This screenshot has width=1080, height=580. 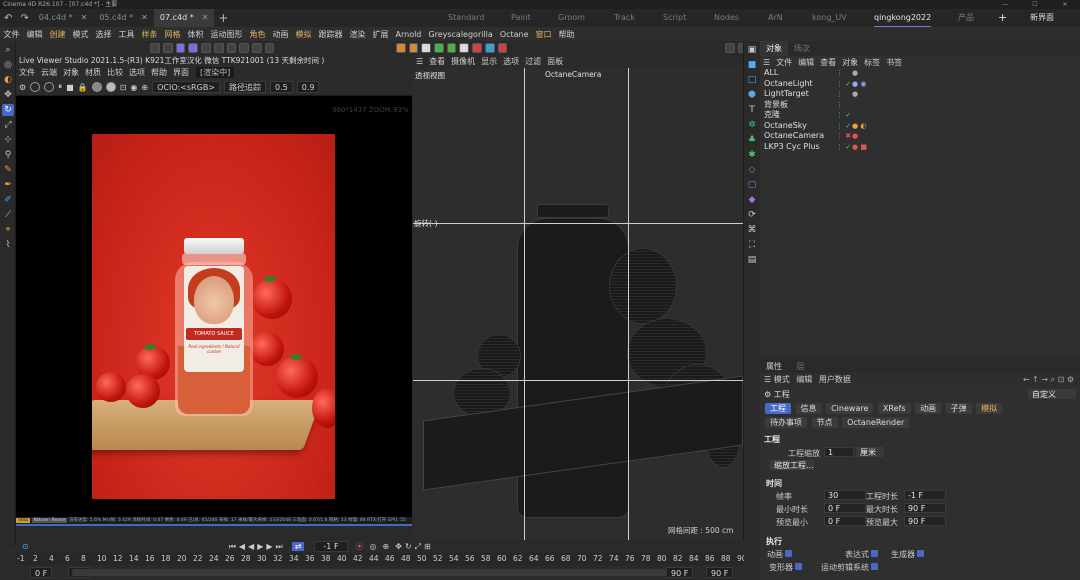 What do you see at coordinates (502, 48) in the screenshot?
I see `octane-tag-icon` at bounding box center [502, 48].